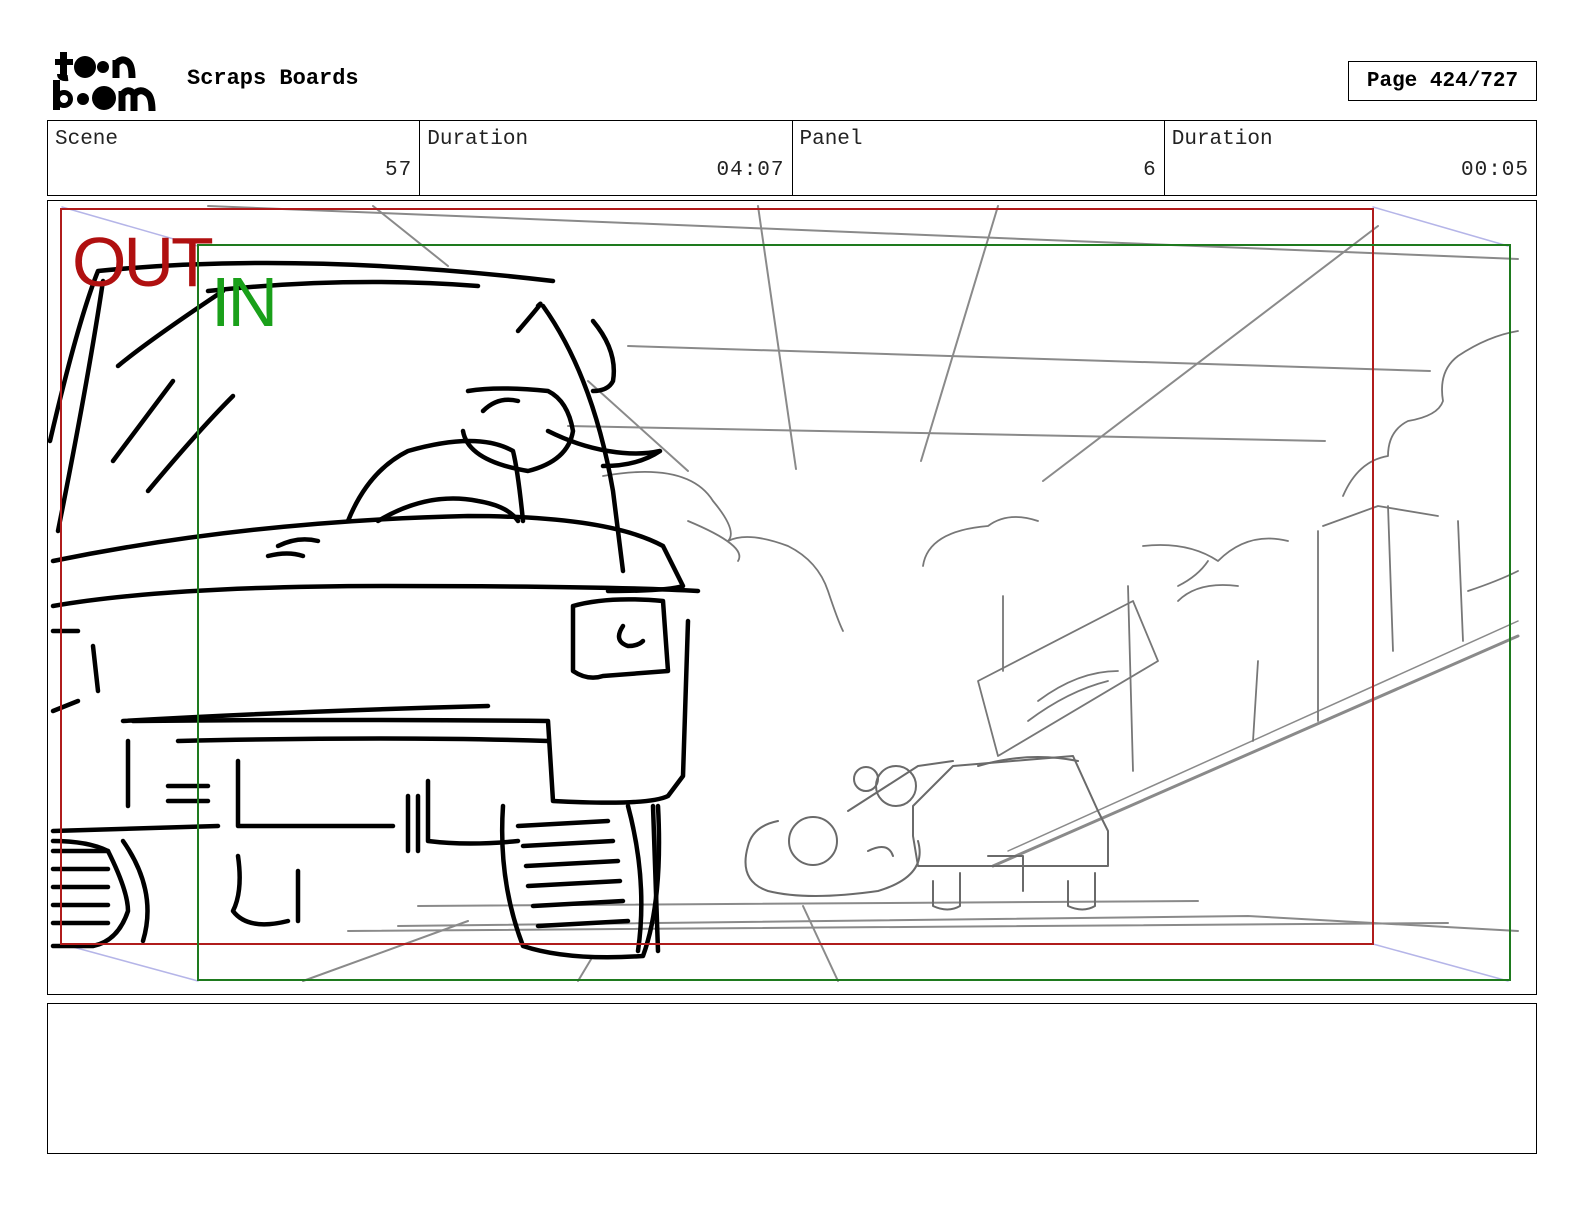 The image size is (1584, 1224). I want to click on scene-value: 57, so click(399, 170).